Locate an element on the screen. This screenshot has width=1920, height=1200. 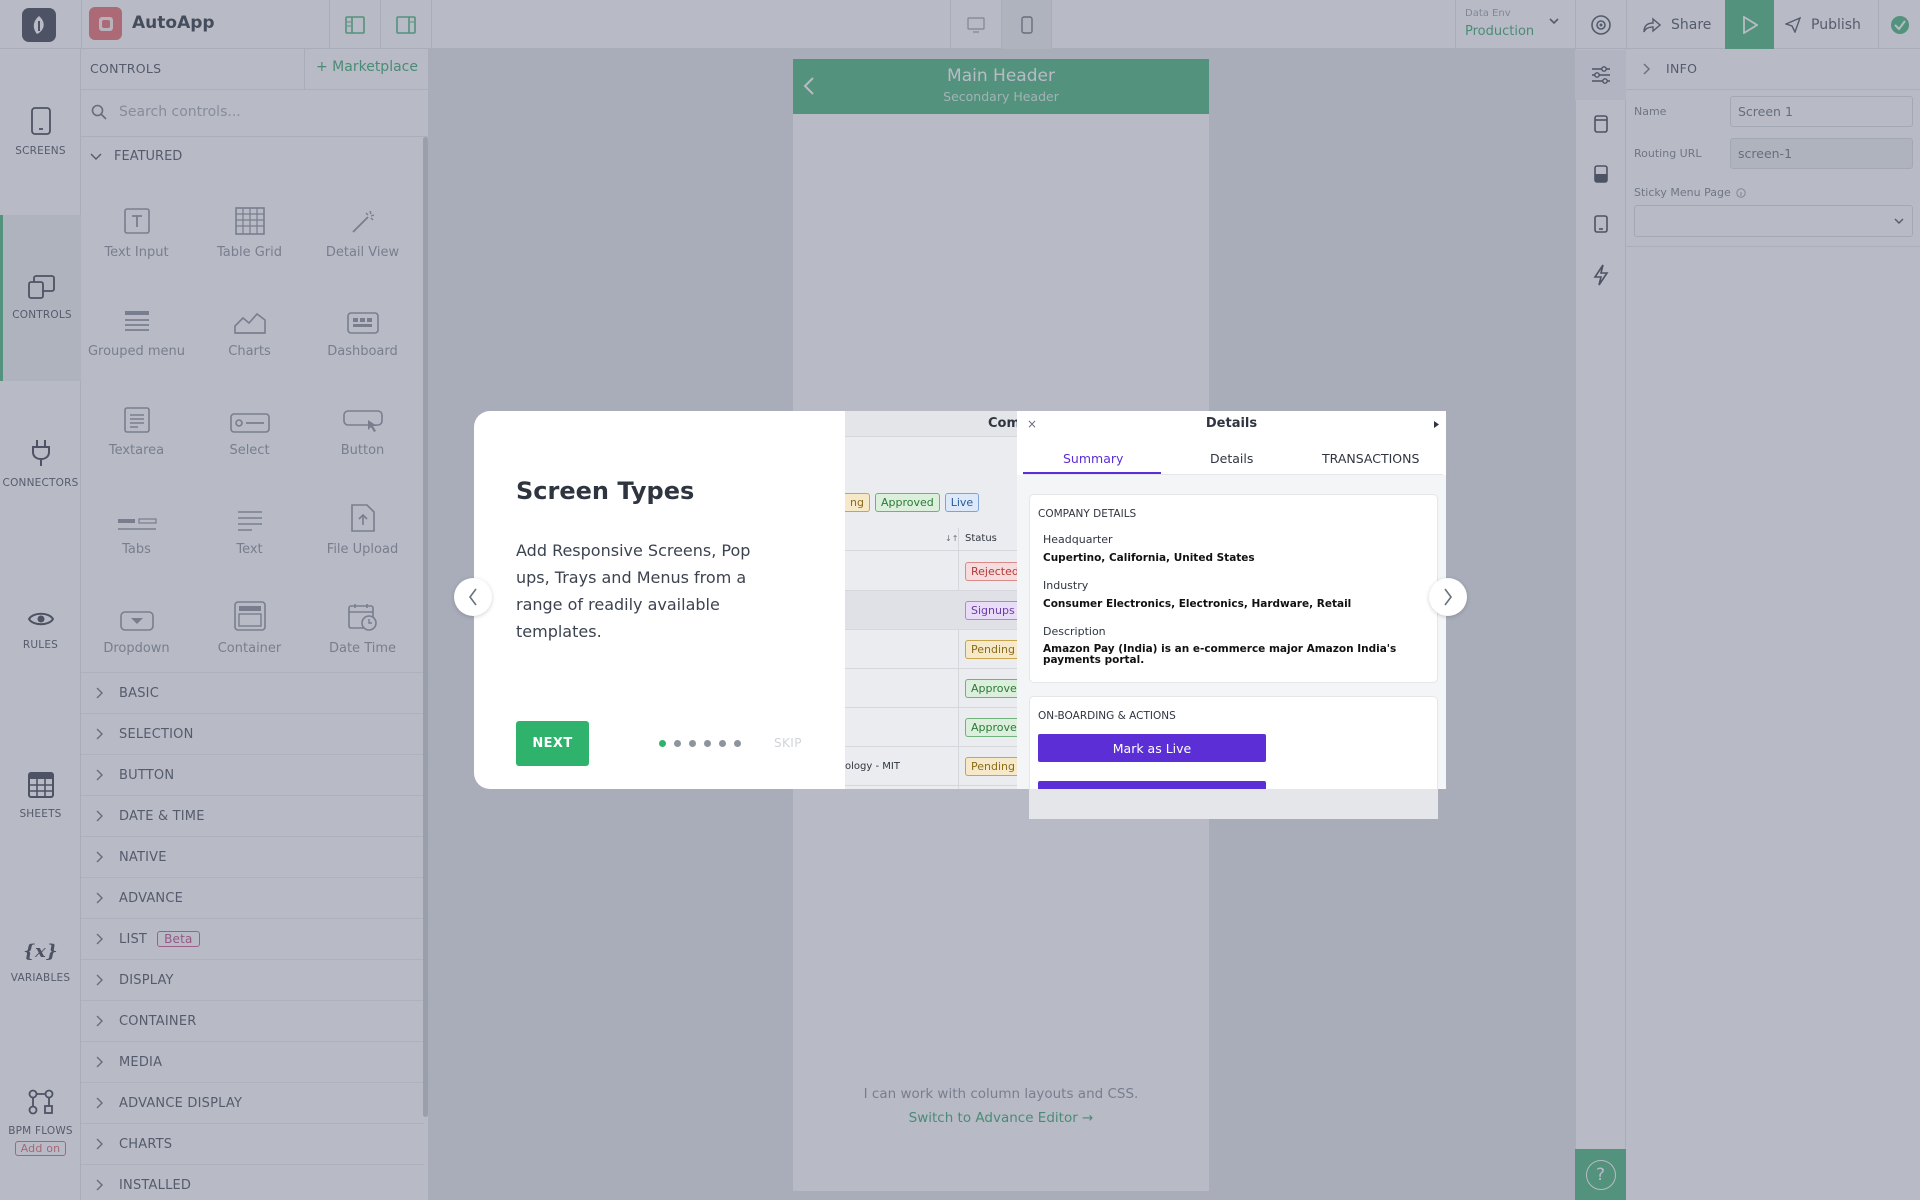
preview-tab: Details is located at coordinates (1232, 458).